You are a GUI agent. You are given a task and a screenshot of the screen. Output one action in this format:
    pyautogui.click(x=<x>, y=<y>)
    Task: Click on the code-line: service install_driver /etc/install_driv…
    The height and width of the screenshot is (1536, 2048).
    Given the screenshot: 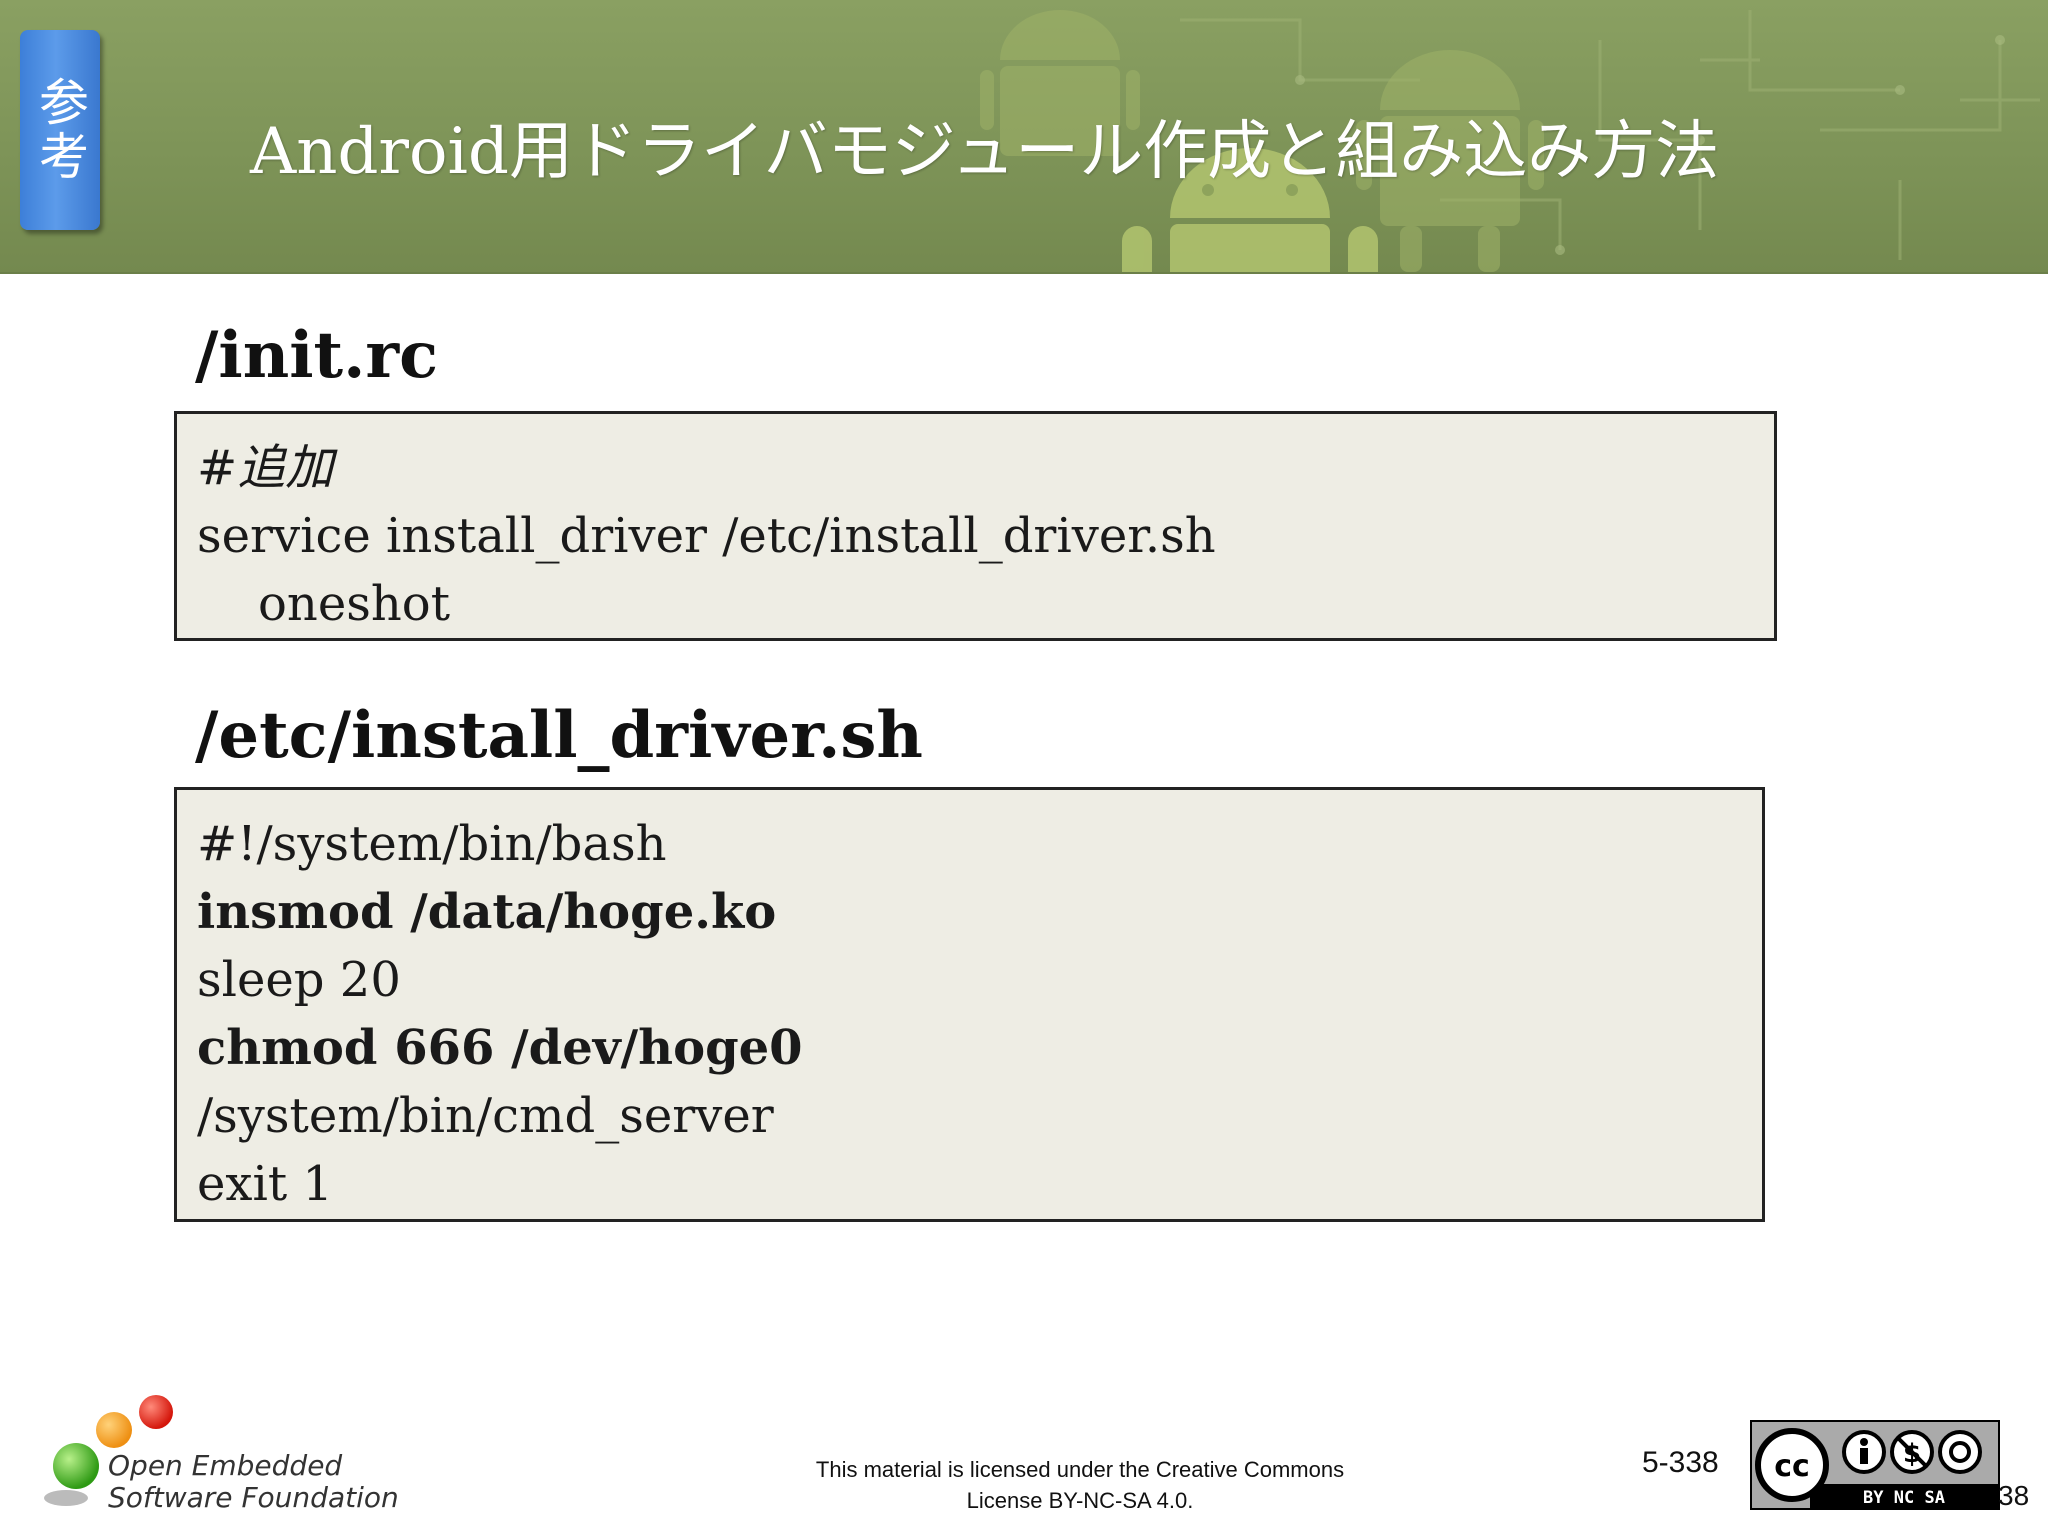 What is the action you would take?
    pyautogui.click(x=706, y=536)
    